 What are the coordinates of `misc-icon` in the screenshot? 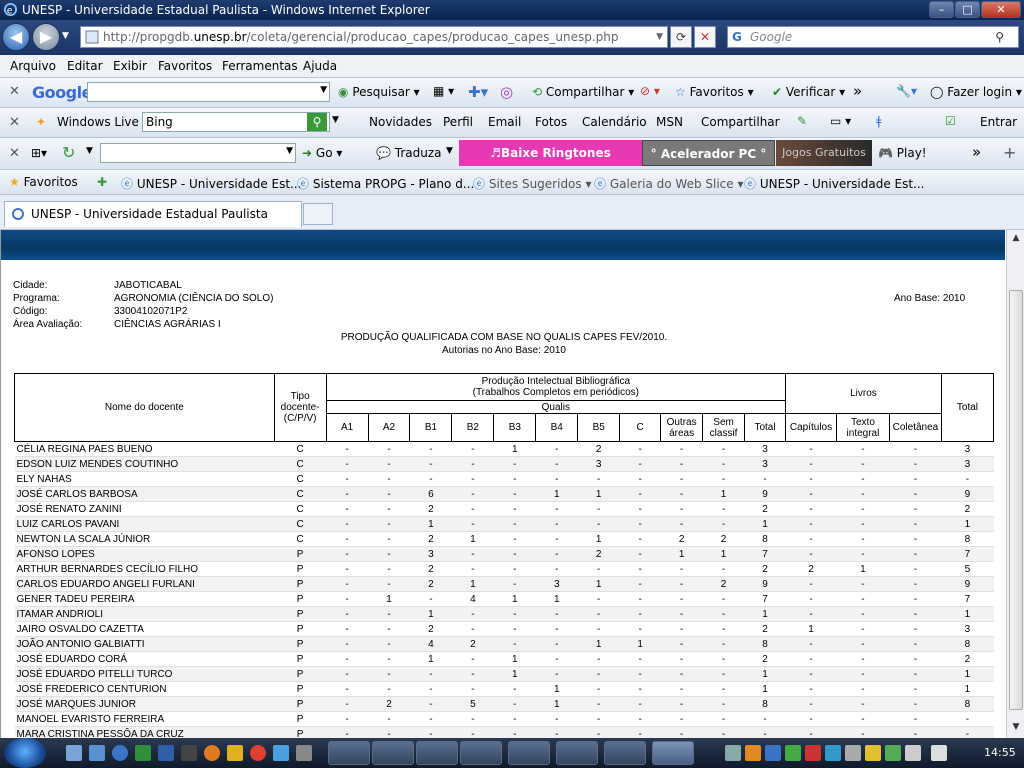 It's located at (304, 753).